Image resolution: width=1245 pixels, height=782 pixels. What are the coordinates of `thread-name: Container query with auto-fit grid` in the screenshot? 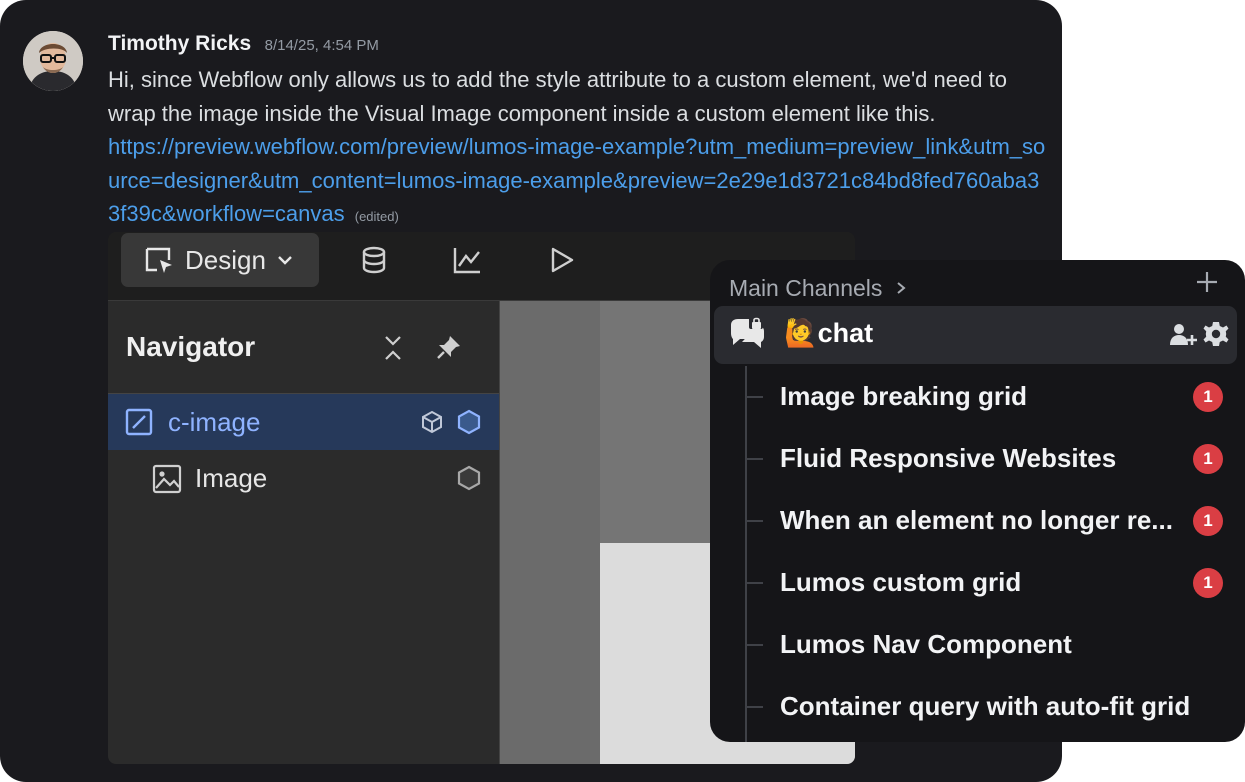 It's located at (985, 706).